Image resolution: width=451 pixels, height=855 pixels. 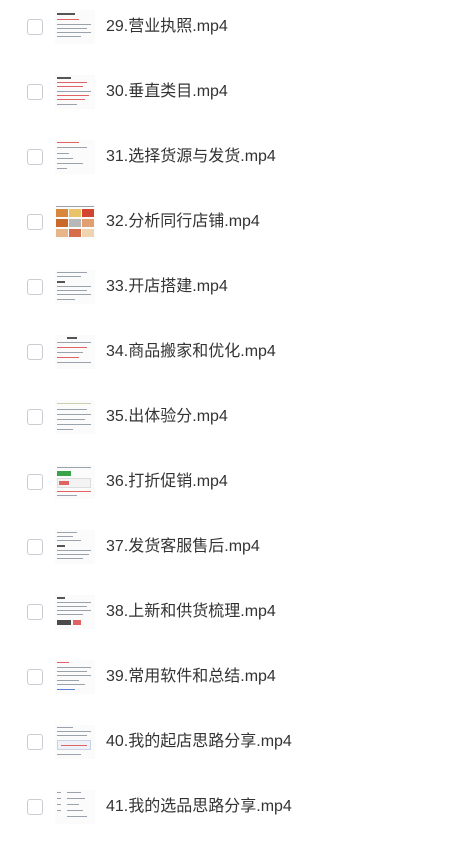 I want to click on file-row: 37.发货客服售后.mp4, so click(x=225, y=562).